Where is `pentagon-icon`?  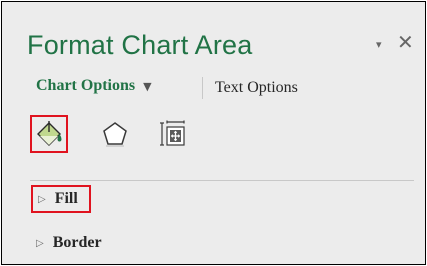 pentagon-icon is located at coordinates (115, 134).